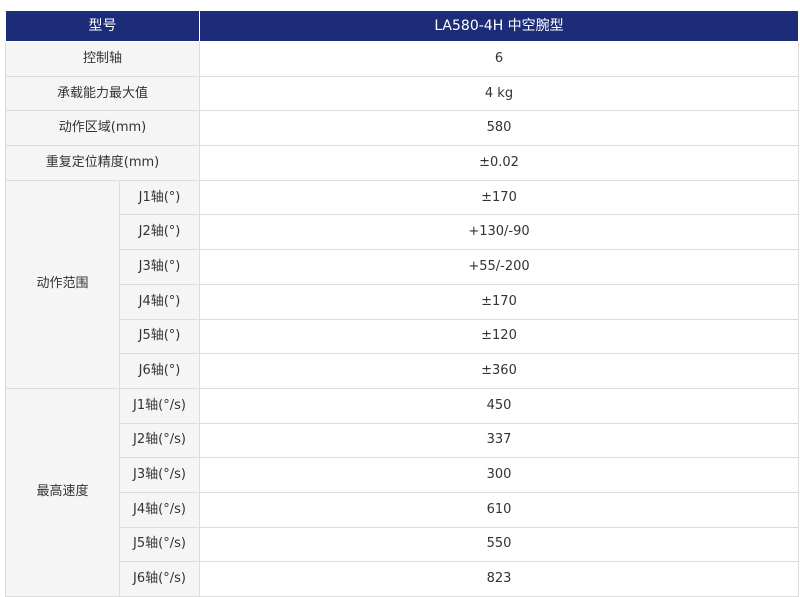 The height and width of the screenshot is (597, 800). Describe the element at coordinates (499, 579) in the screenshot. I see `axis-value: 823` at that location.